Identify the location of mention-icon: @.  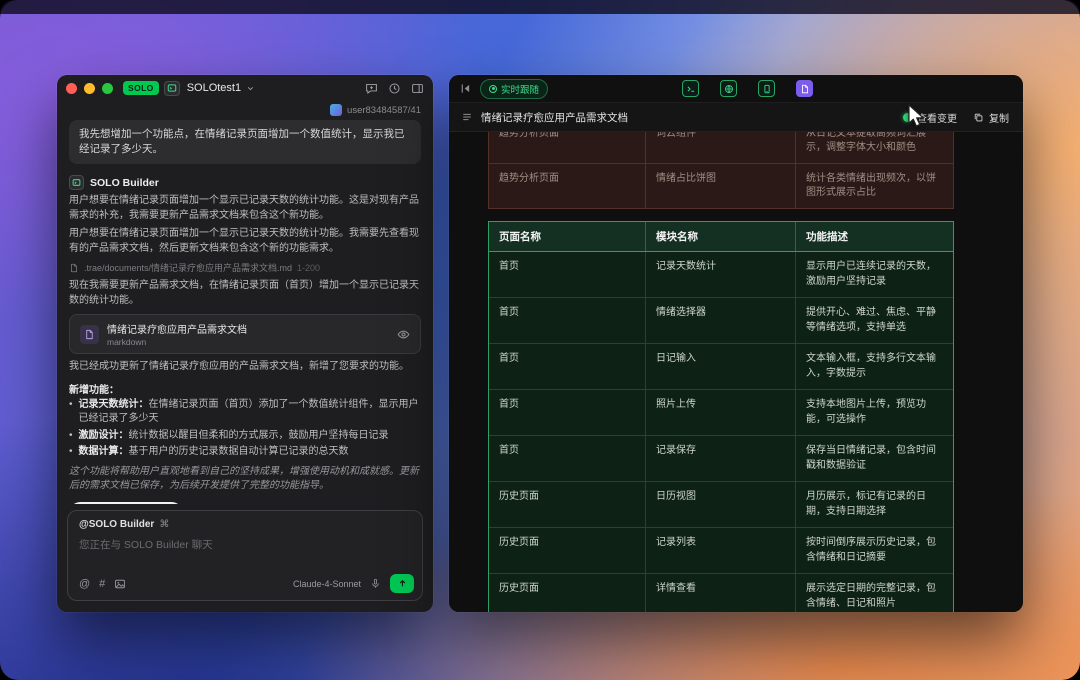
(84, 584).